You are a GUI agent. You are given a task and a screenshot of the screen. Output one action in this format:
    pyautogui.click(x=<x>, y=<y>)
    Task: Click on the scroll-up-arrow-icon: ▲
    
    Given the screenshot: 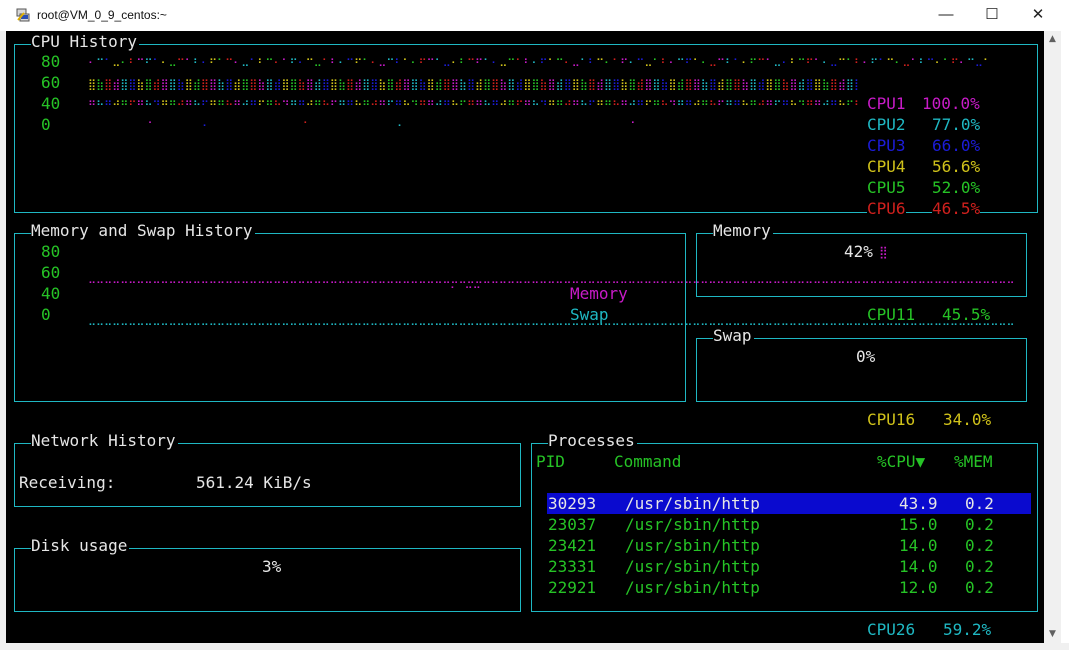 What is the action you would take?
    pyautogui.click(x=1052, y=39)
    